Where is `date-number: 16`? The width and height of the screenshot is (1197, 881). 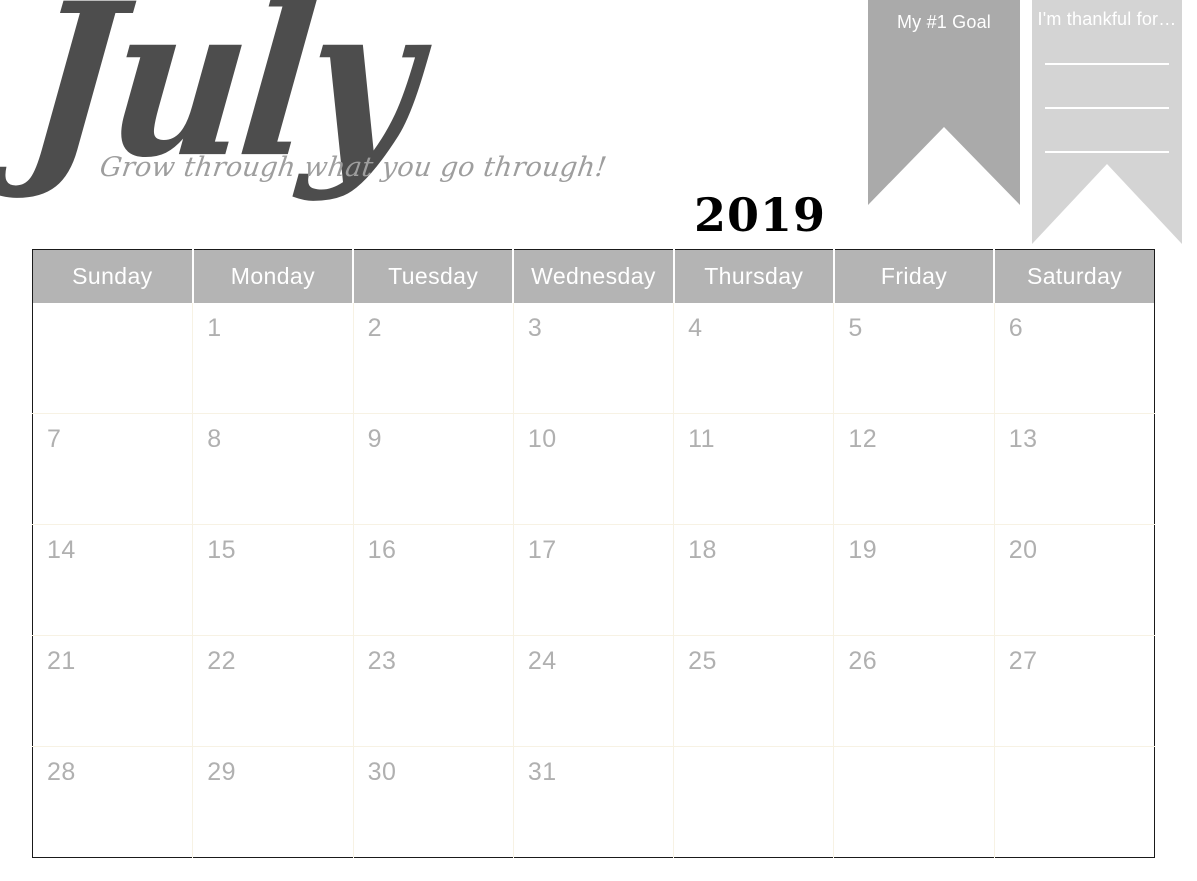
date-number: 16 is located at coordinates (382, 550).